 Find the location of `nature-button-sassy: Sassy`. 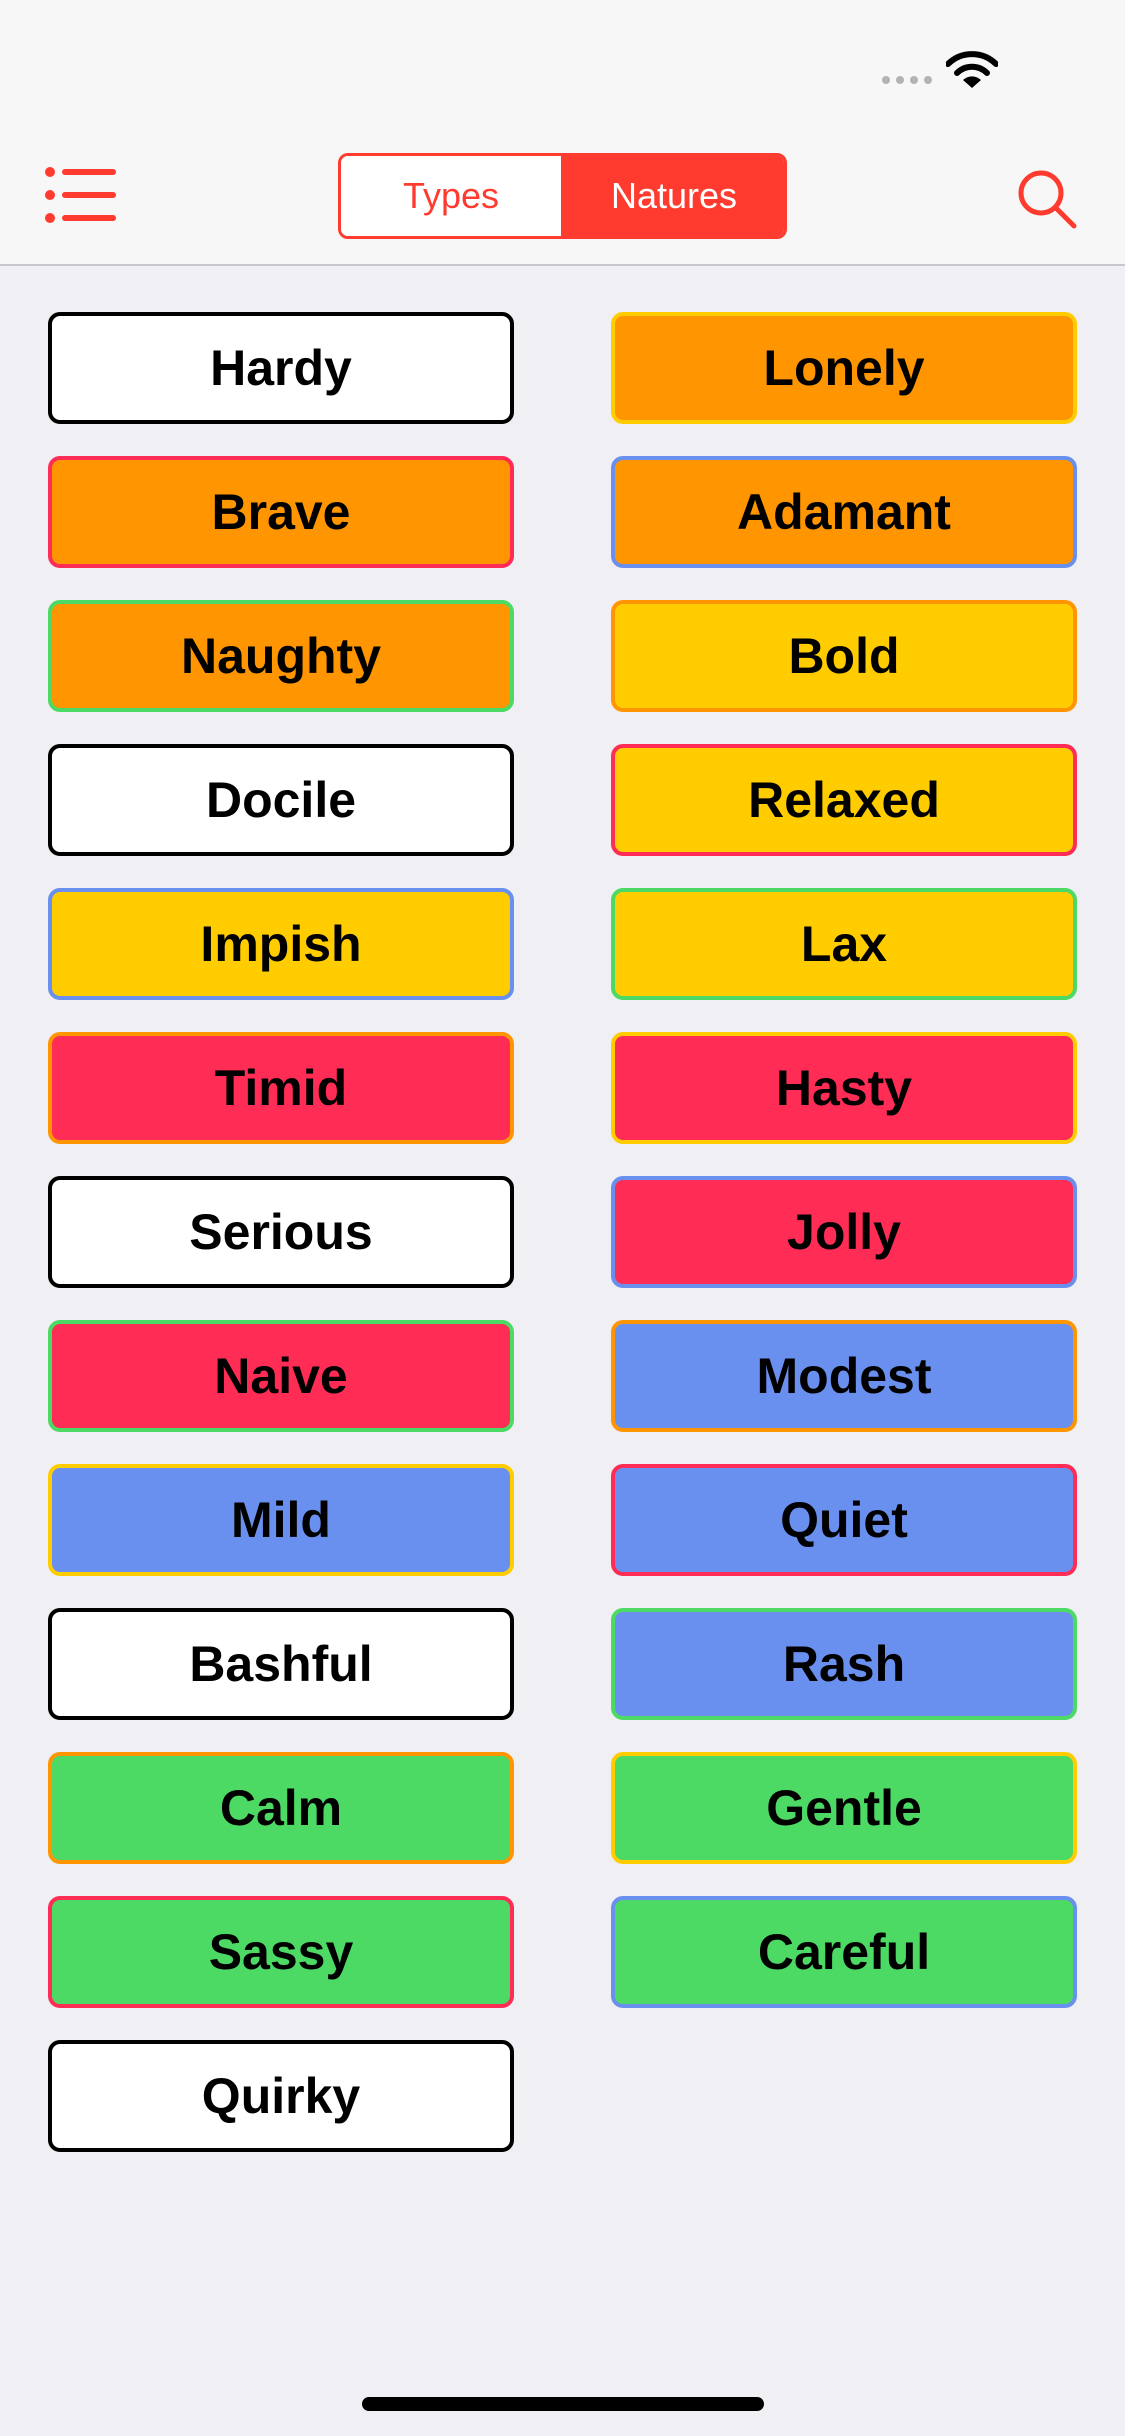

nature-button-sassy: Sassy is located at coordinates (281, 1952).